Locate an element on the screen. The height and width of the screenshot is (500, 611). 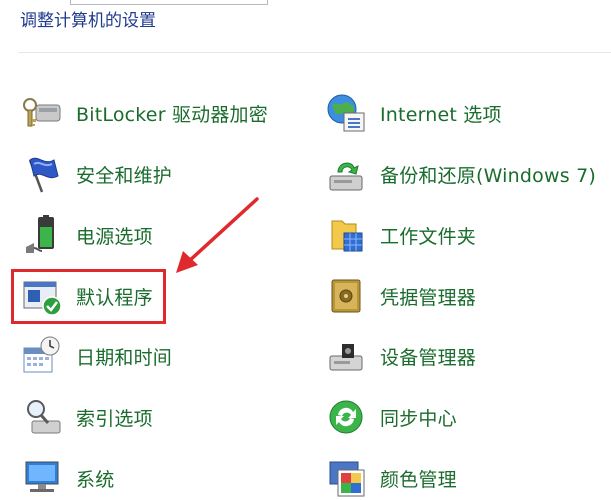
internet-options-icon is located at coordinates (346, 113).